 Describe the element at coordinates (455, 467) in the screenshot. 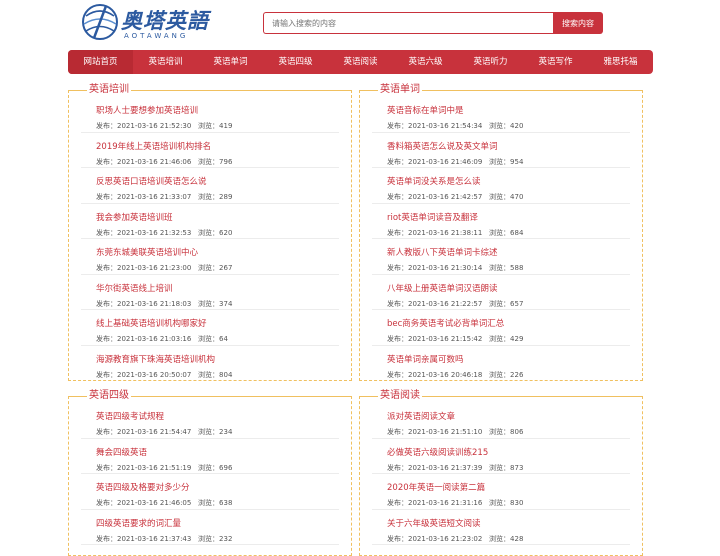

I see `article-meta: 发布：2021-03-16 21:37:39 浏览：873` at that location.